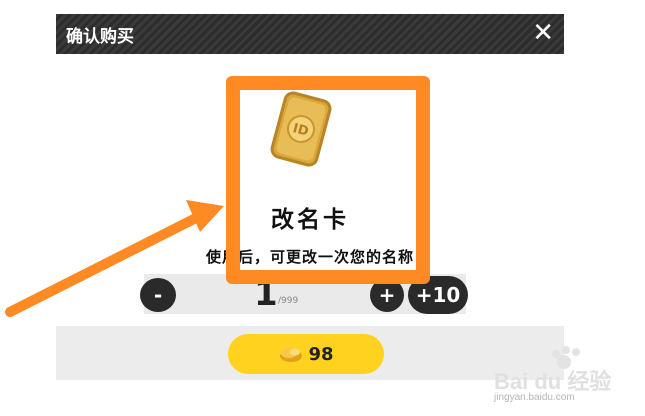 This screenshot has width=645, height=416. I want to click on price-band: 98, so click(310, 353).